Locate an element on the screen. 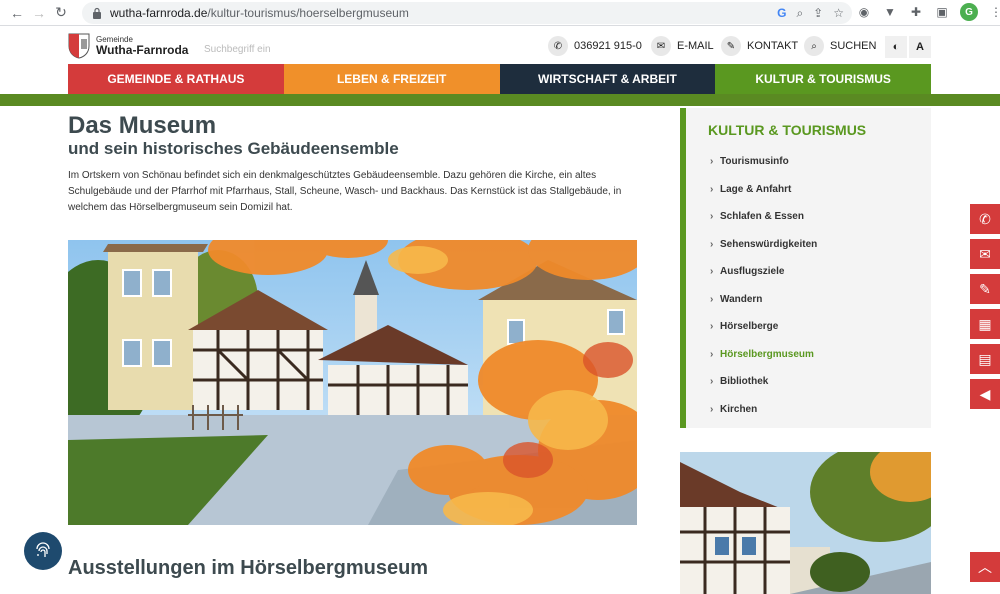 The height and width of the screenshot is (594, 1000). nav-gemeinde-rathaus: GEMEINDE & RATHAUS is located at coordinates (176, 79).